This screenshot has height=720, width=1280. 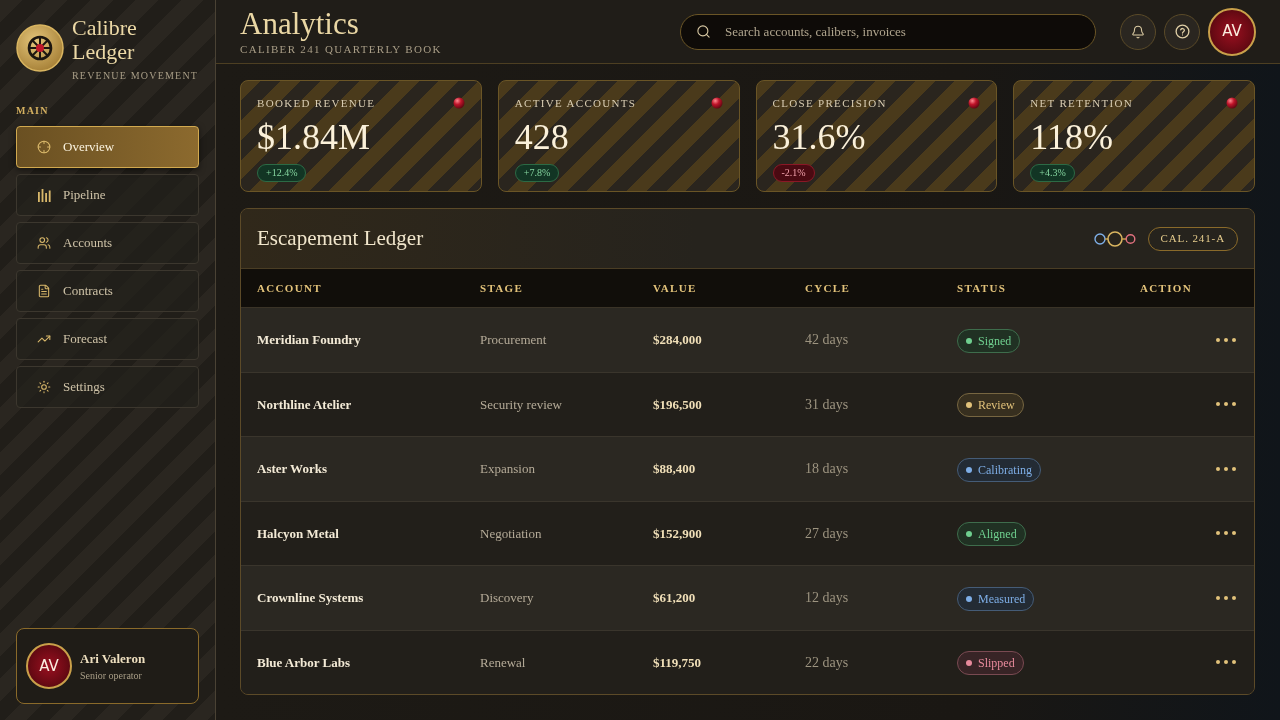 What do you see at coordinates (1232, 31) in the screenshot?
I see `profile-avatar-button: AV` at bounding box center [1232, 31].